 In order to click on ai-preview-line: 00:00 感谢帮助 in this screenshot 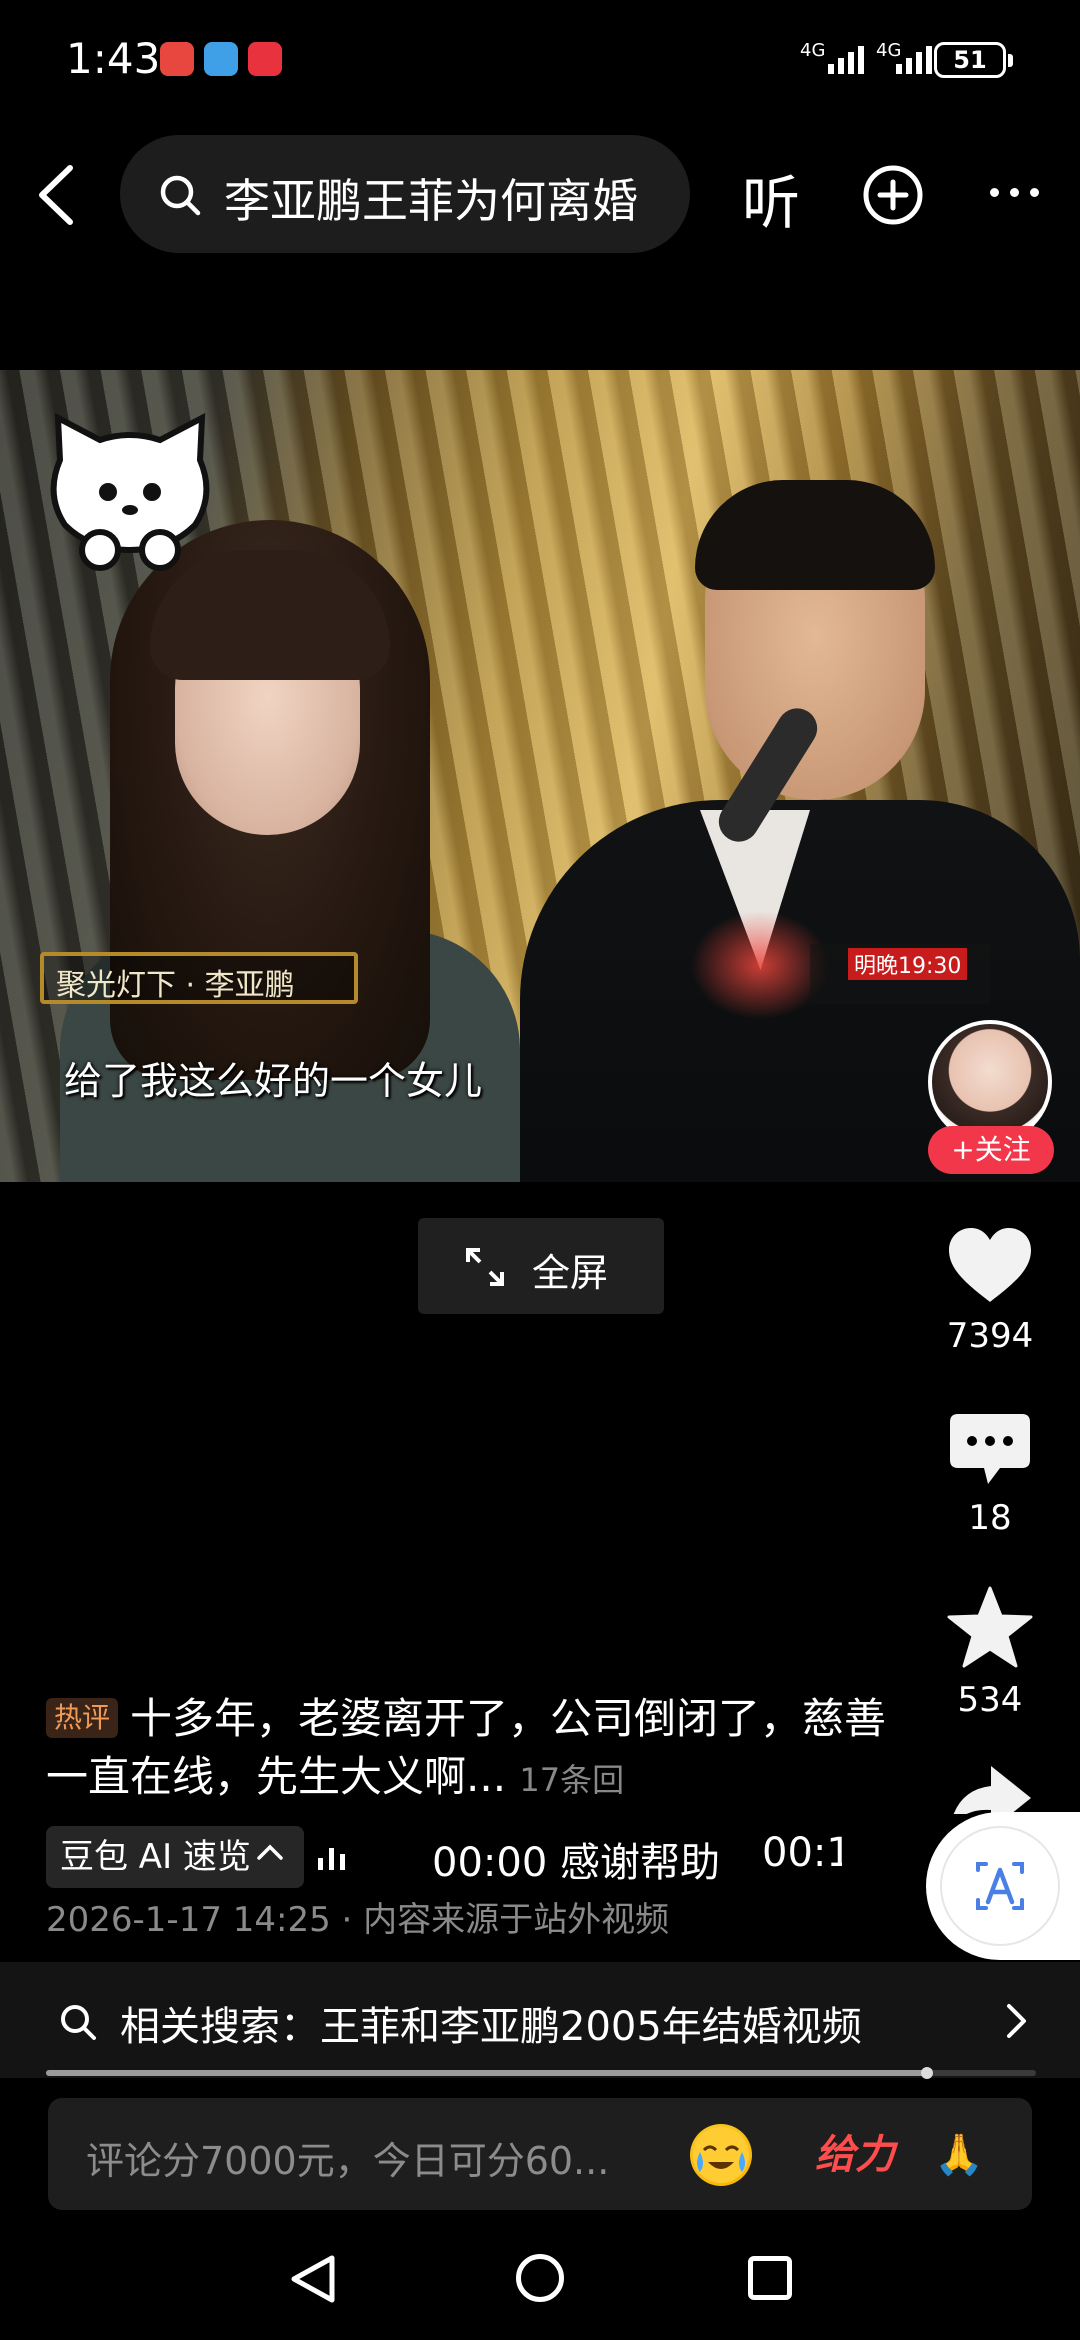, I will do `click(576, 1863)`.